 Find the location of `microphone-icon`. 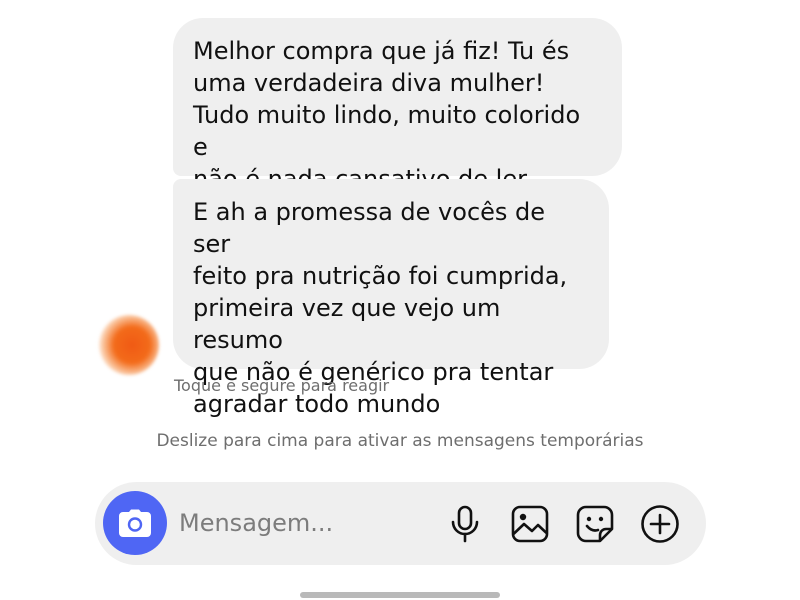

microphone-icon is located at coordinates (465, 524).